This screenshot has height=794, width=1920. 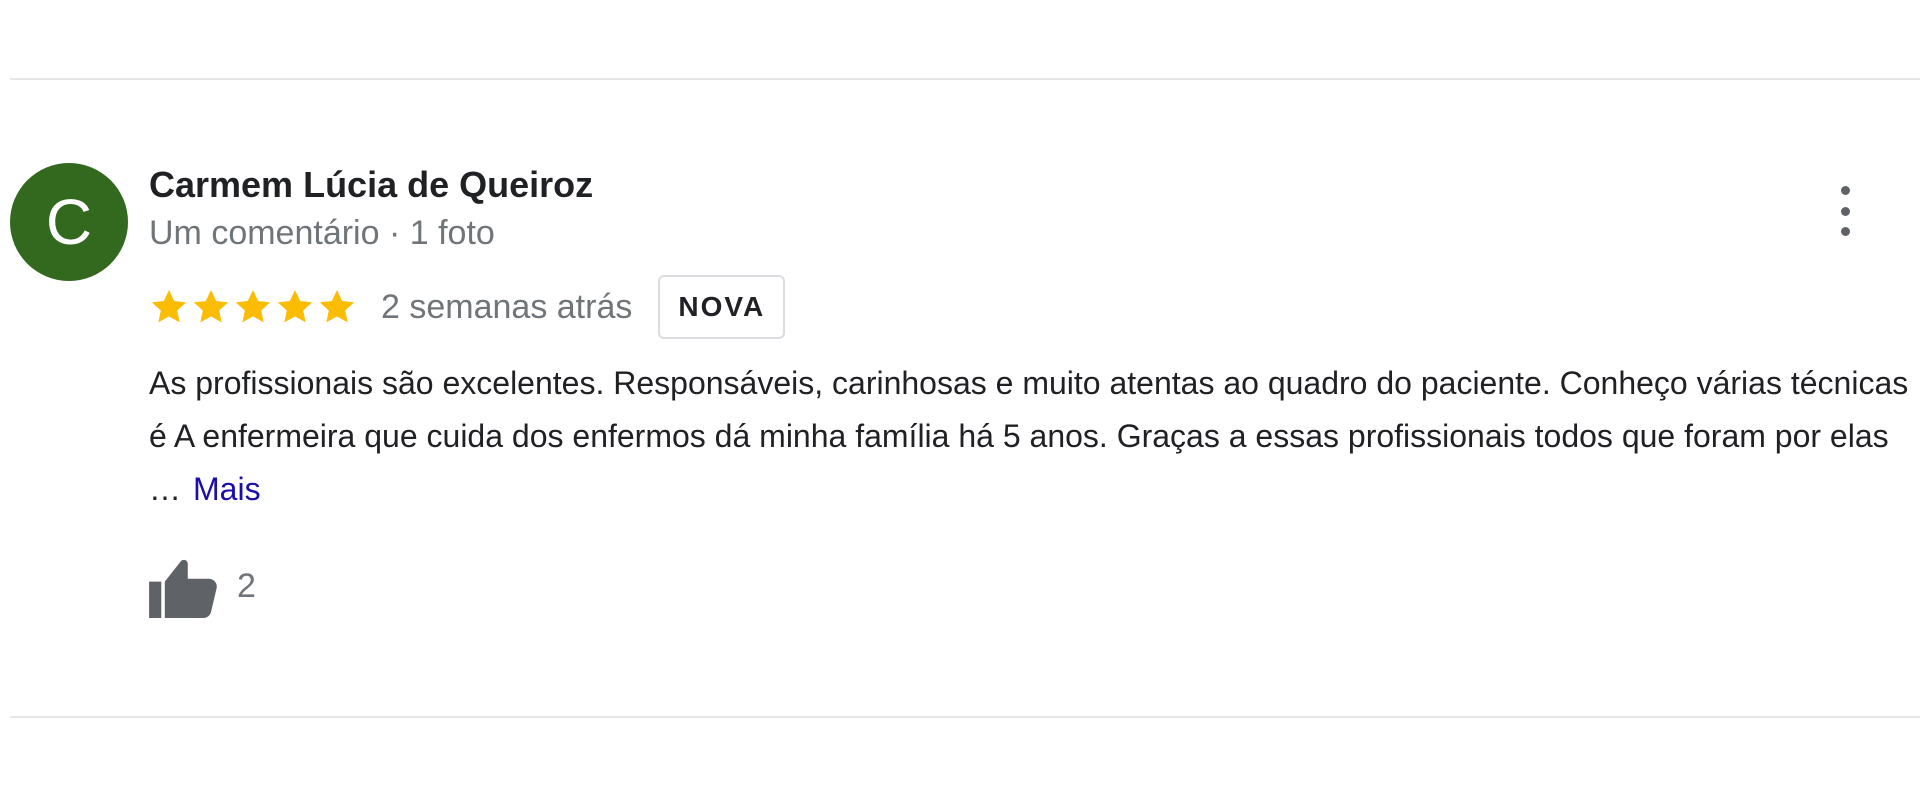 I want to click on rating-row: 2 semanas atrás NOVA, so click(x=1034, y=307).